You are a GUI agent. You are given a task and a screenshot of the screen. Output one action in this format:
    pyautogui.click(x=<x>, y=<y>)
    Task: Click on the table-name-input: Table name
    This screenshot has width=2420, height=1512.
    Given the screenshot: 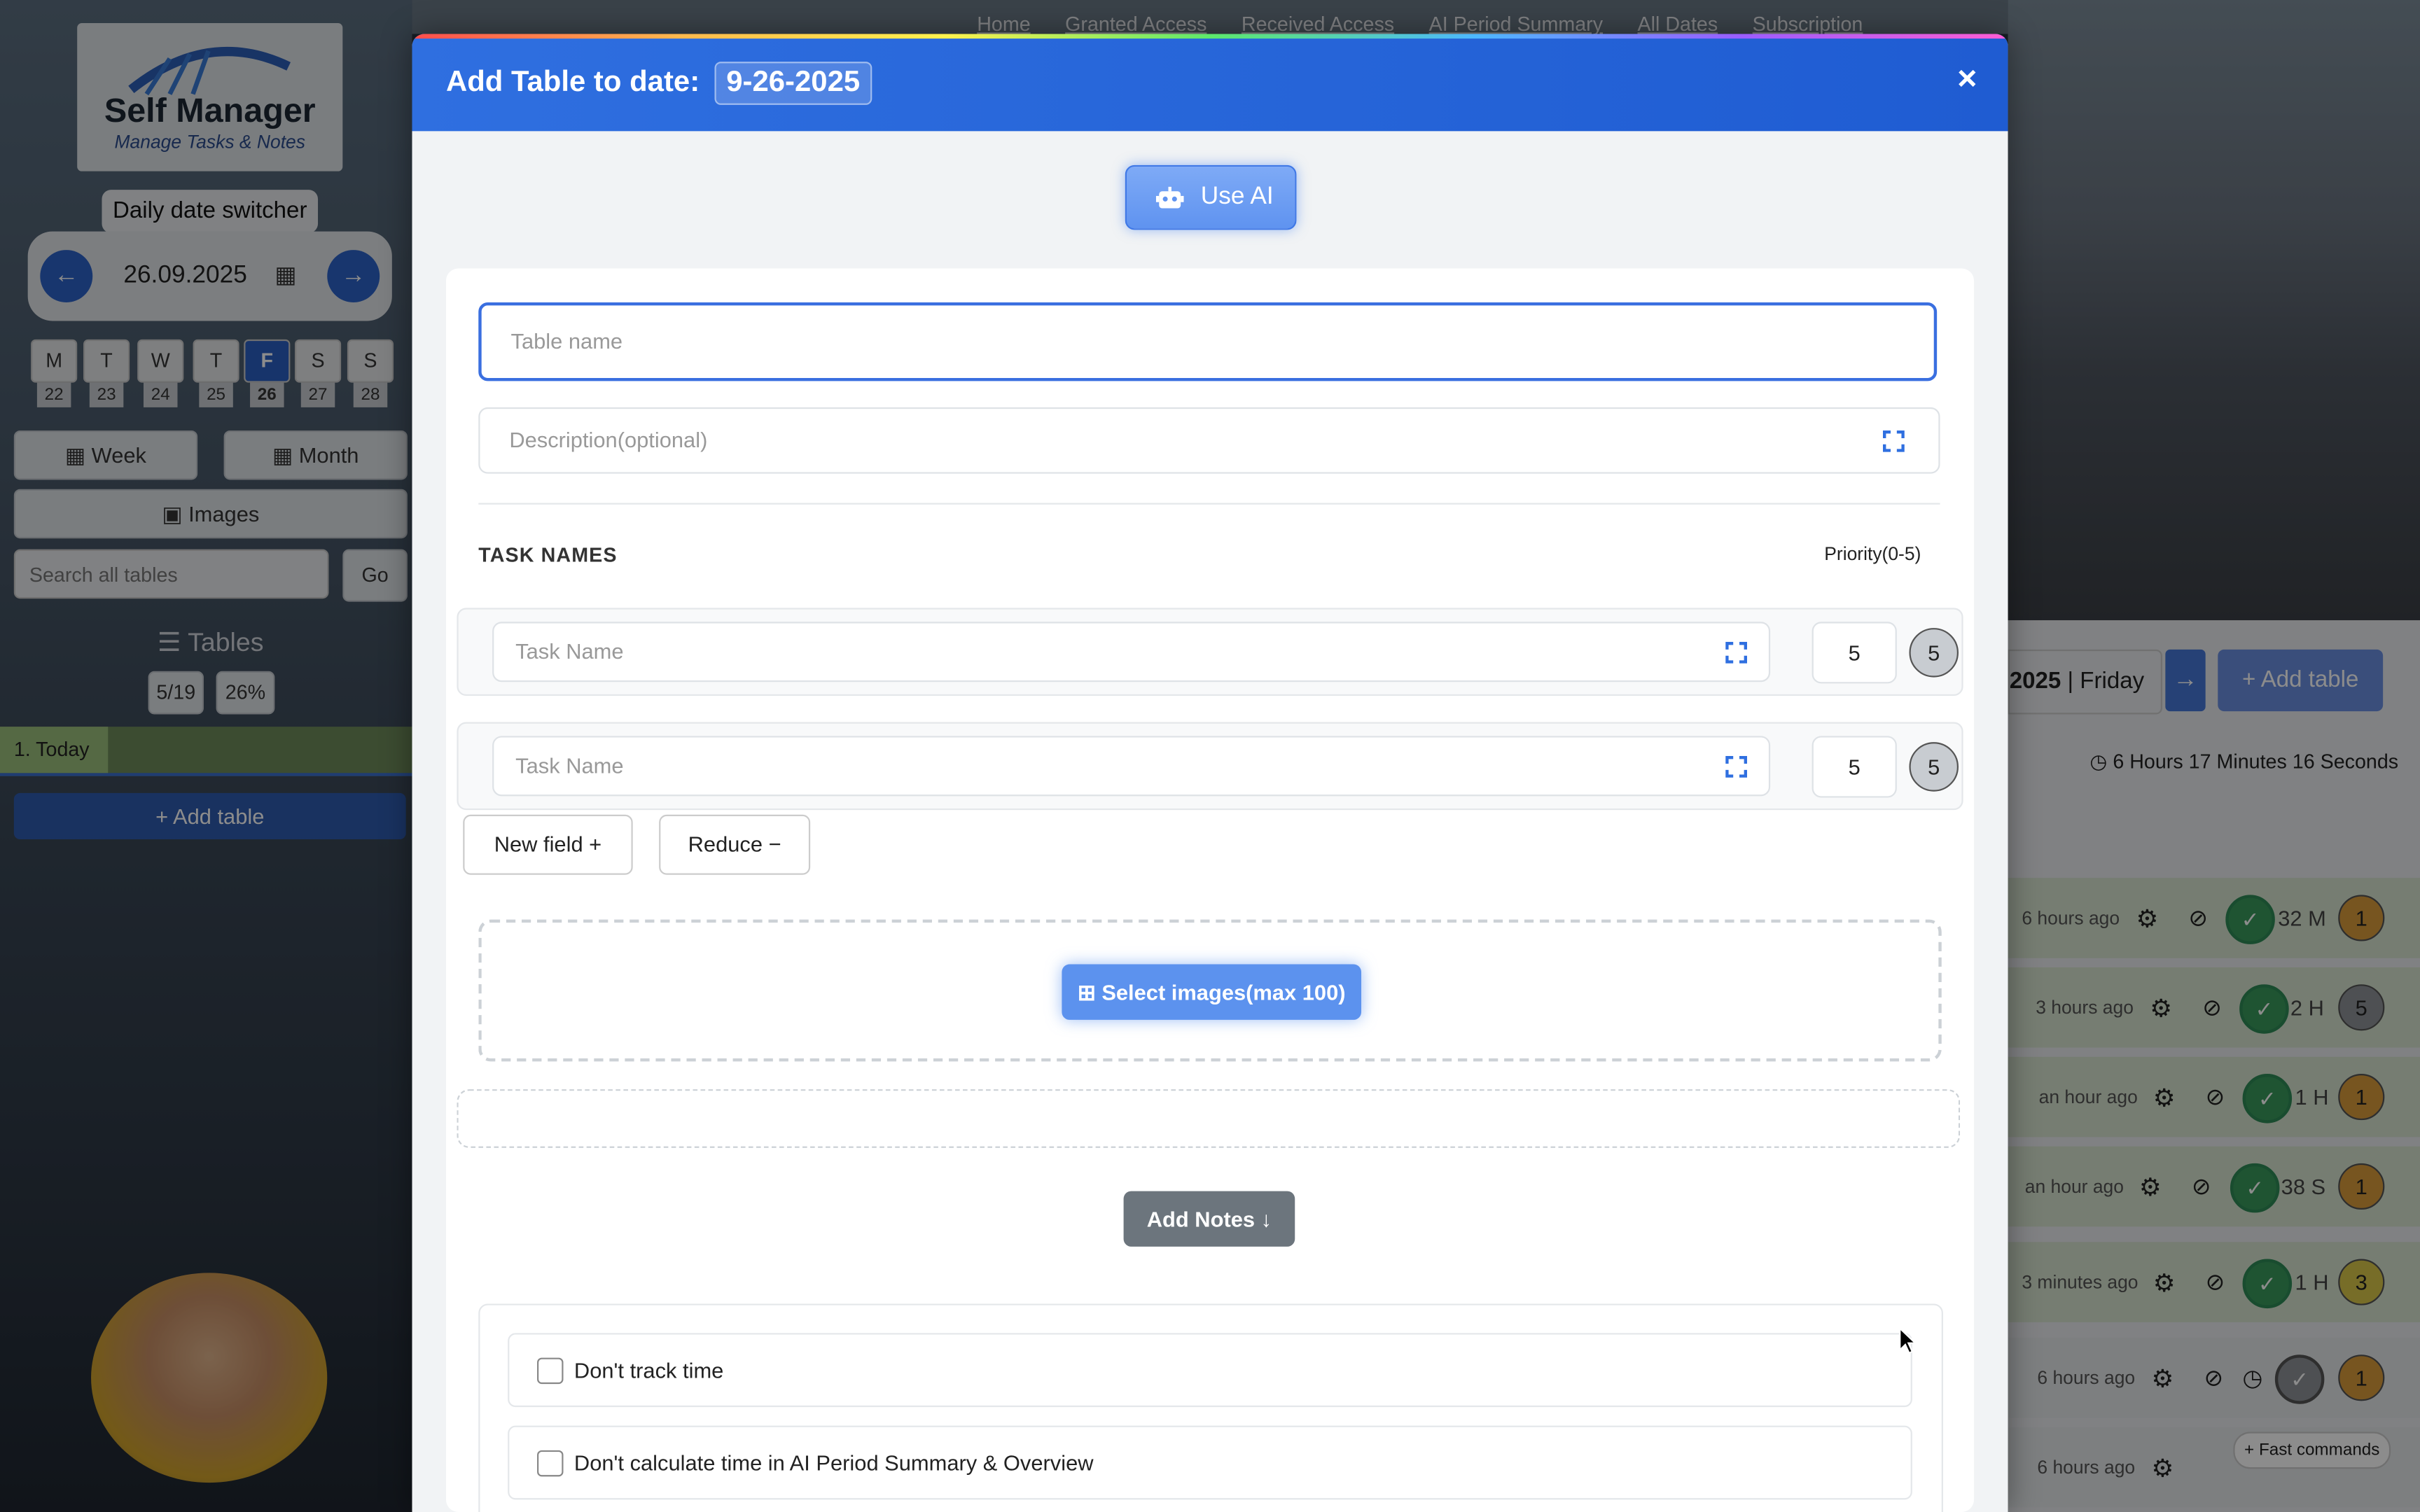 What is the action you would take?
    pyautogui.click(x=1208, y=342)
    